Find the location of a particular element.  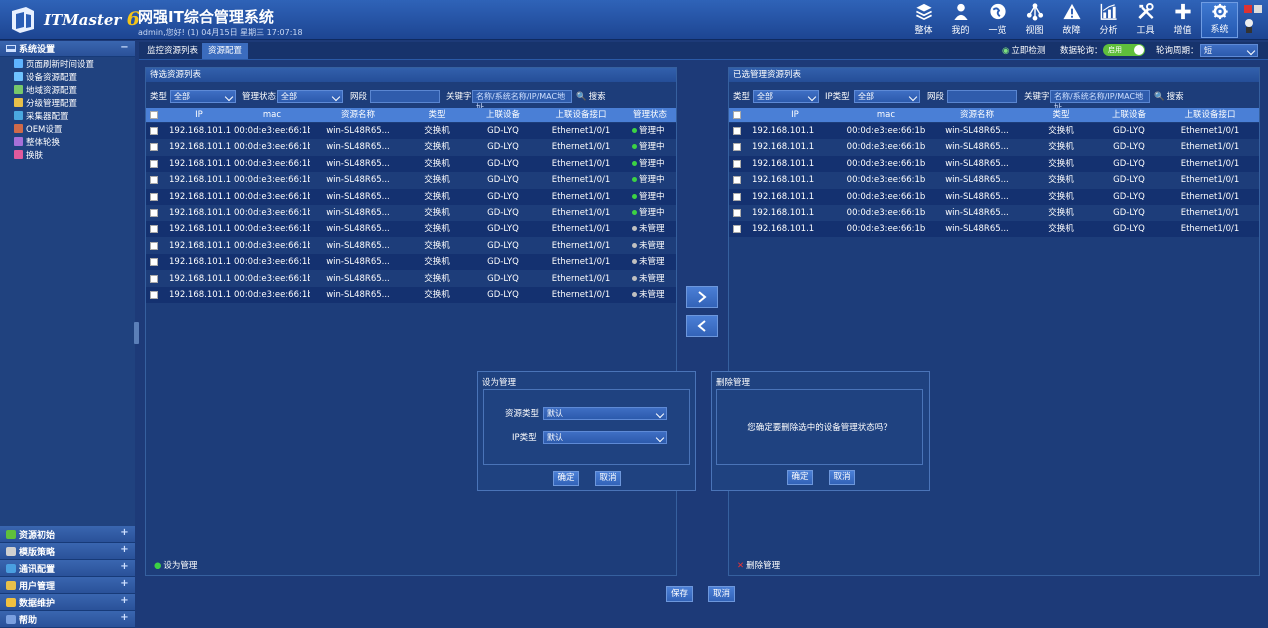

sidebar-section-system-settings: 系统设置 − is located at coordinates (67, 49).